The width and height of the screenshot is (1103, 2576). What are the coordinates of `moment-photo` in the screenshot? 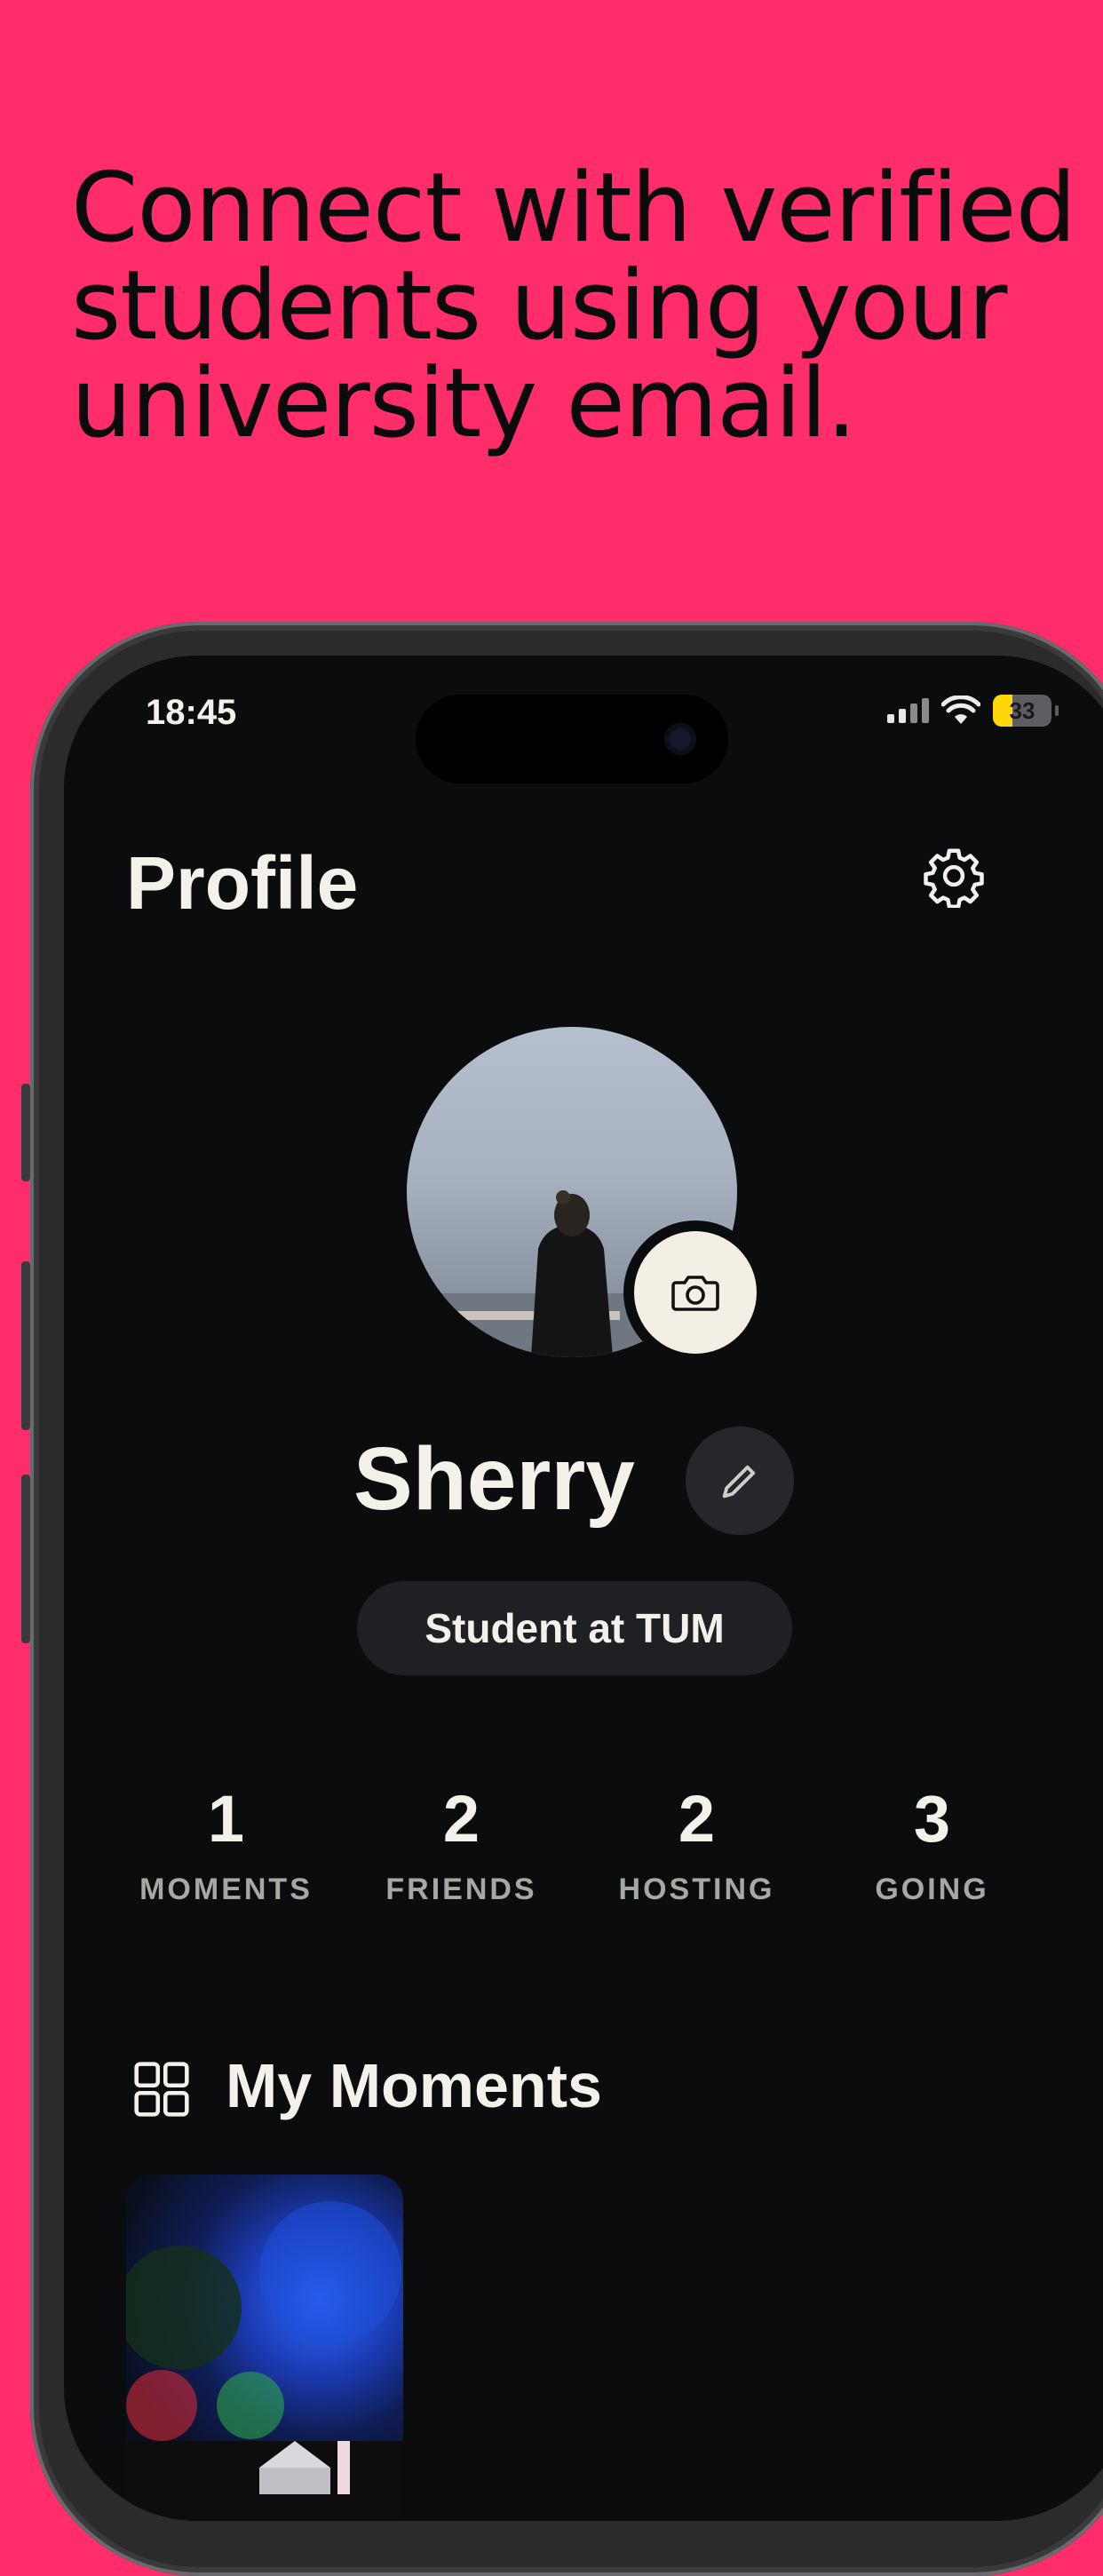 It's located at (264, 2361).